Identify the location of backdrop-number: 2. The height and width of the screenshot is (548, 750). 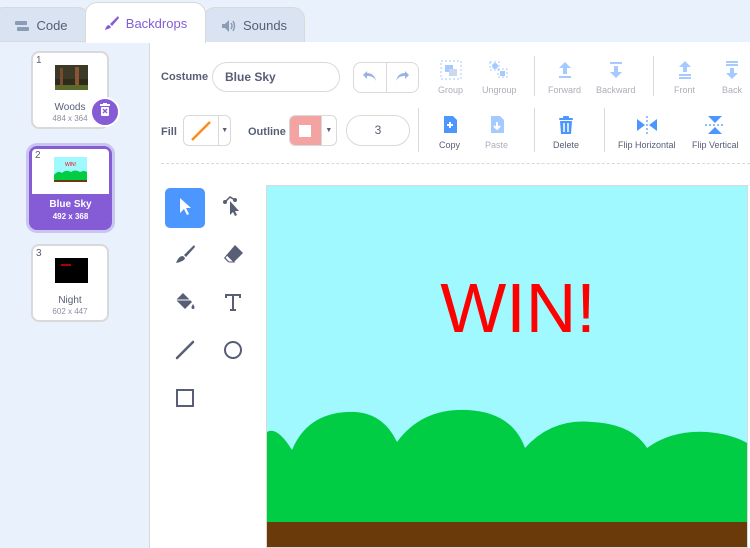
(38, 155).